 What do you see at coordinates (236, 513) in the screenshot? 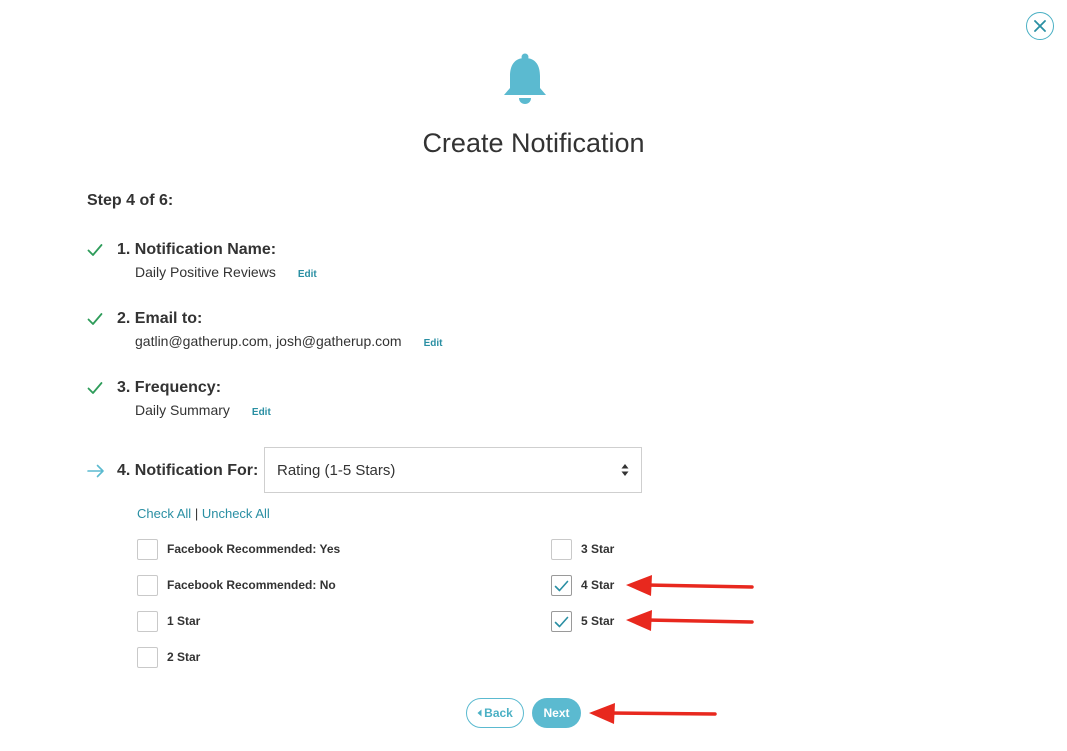
I see `uncheck-all-link: Uncheck All` at bounding box center [236, 513].